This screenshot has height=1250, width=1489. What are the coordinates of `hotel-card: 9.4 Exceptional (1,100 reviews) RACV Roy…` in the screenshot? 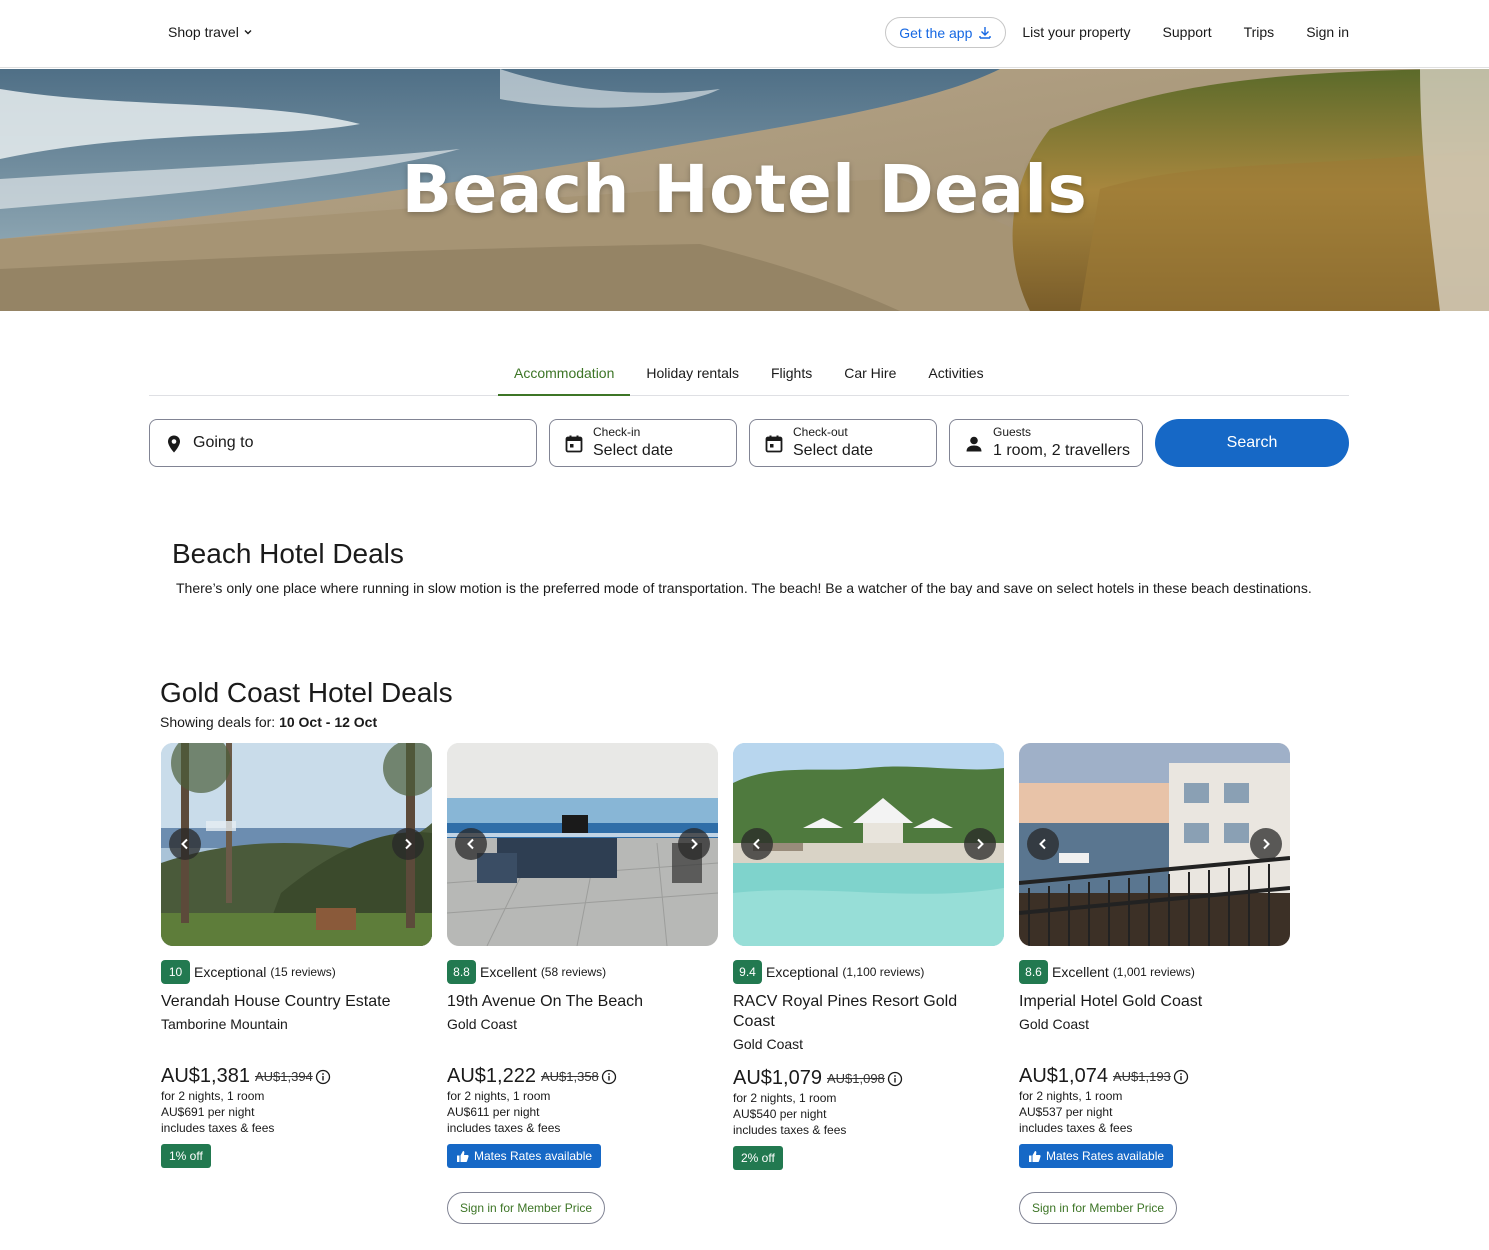 It's located at (868, 956).